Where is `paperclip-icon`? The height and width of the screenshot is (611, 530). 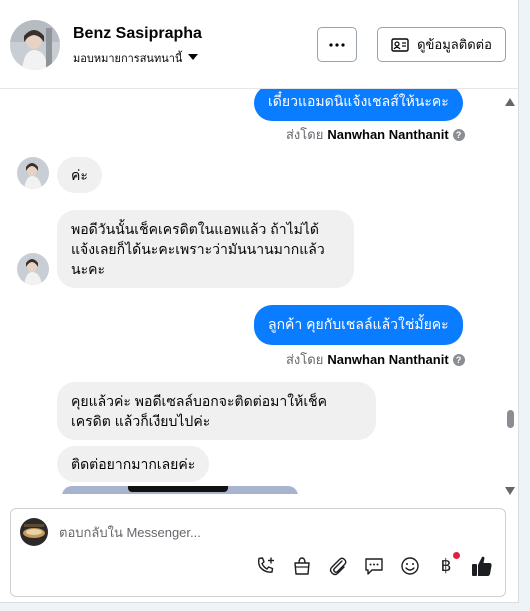
paperclip-icon is located at coordinates (338, 566).